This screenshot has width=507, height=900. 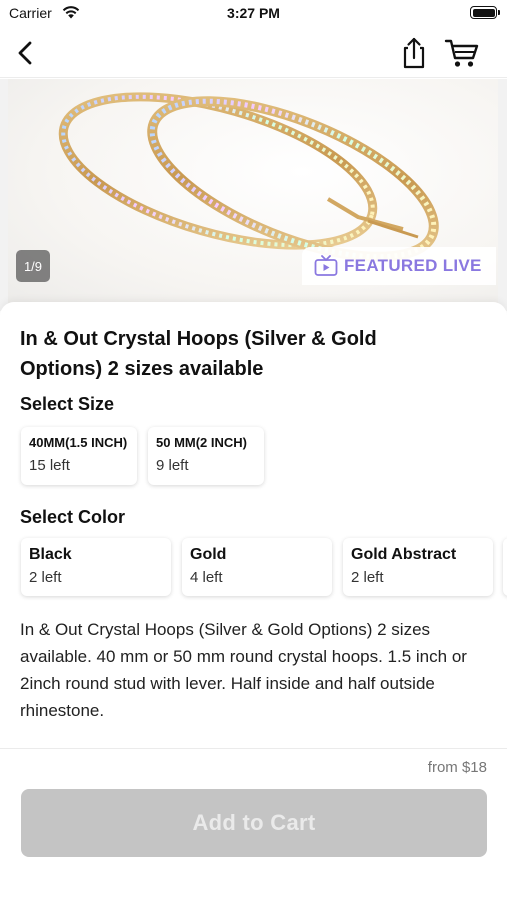 I want to click on featured-live-badge: FEATURED LIVE, so click(x=399, y=266).